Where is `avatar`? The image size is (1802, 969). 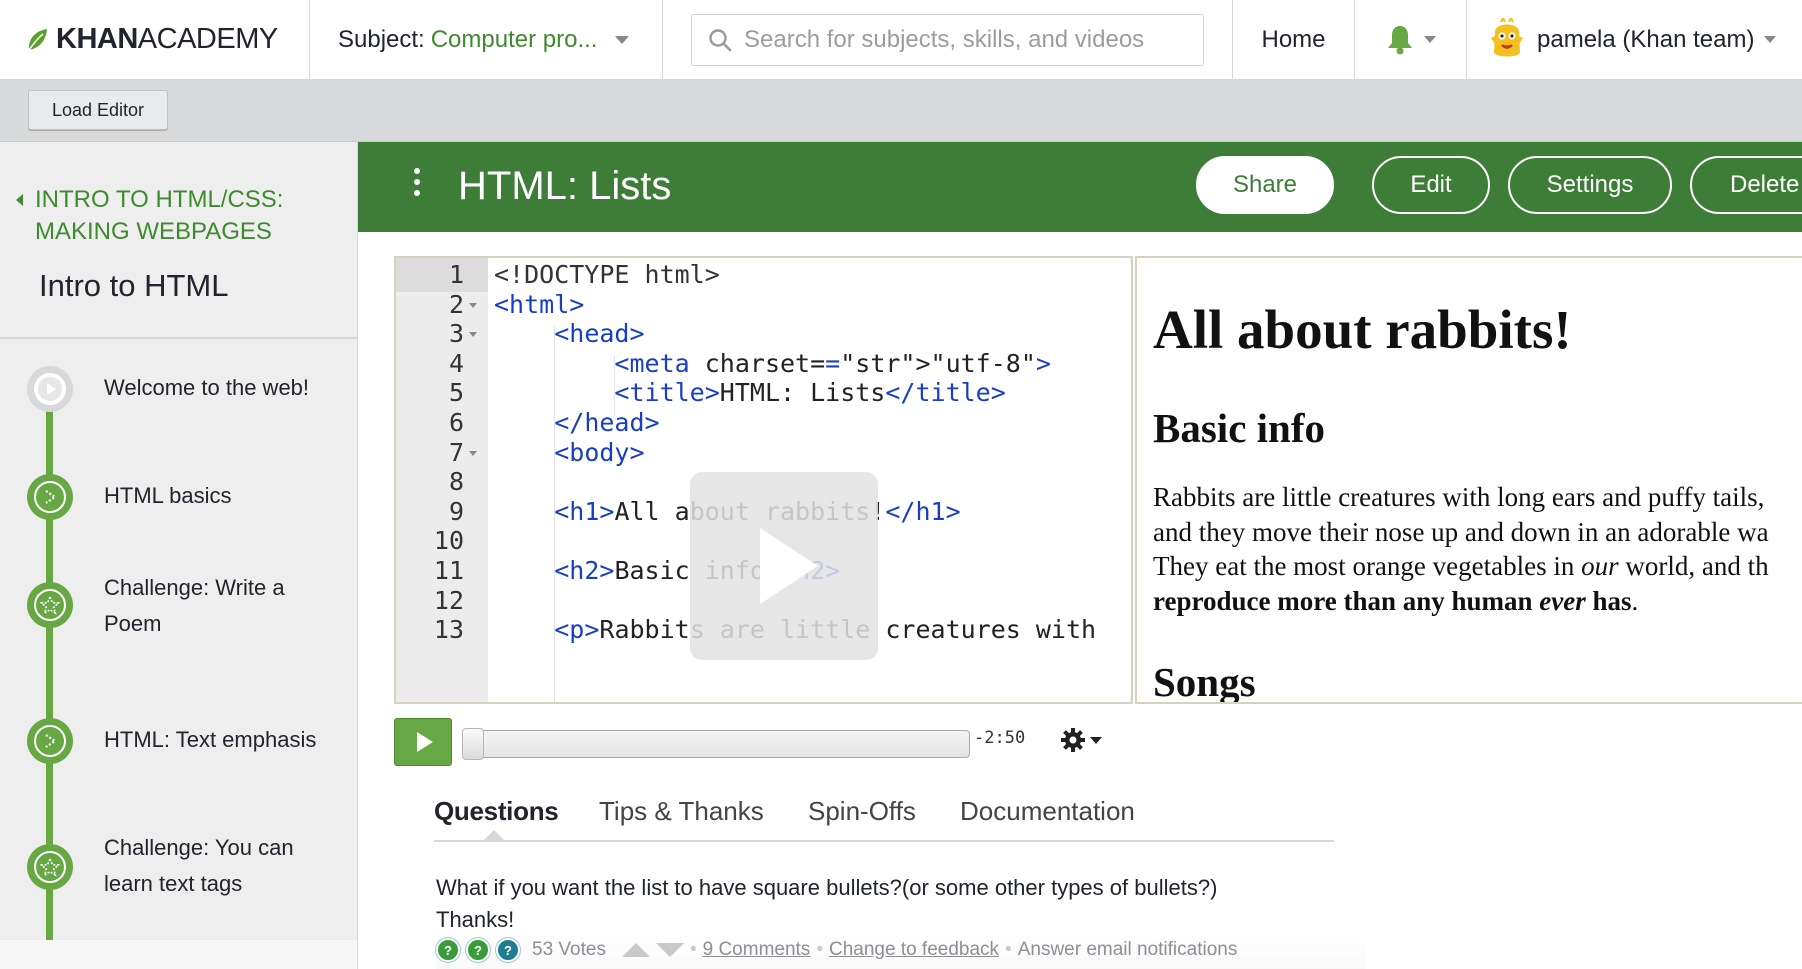
avatar is located at coordinates (1507, 36).